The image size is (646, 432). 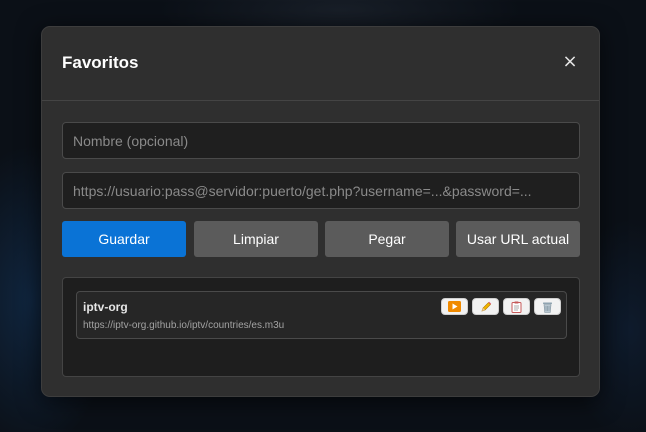 What do you see at coordinates (501, 306) in the screenshot?
I see `favorite-actions` at bounding box center [501, 306].